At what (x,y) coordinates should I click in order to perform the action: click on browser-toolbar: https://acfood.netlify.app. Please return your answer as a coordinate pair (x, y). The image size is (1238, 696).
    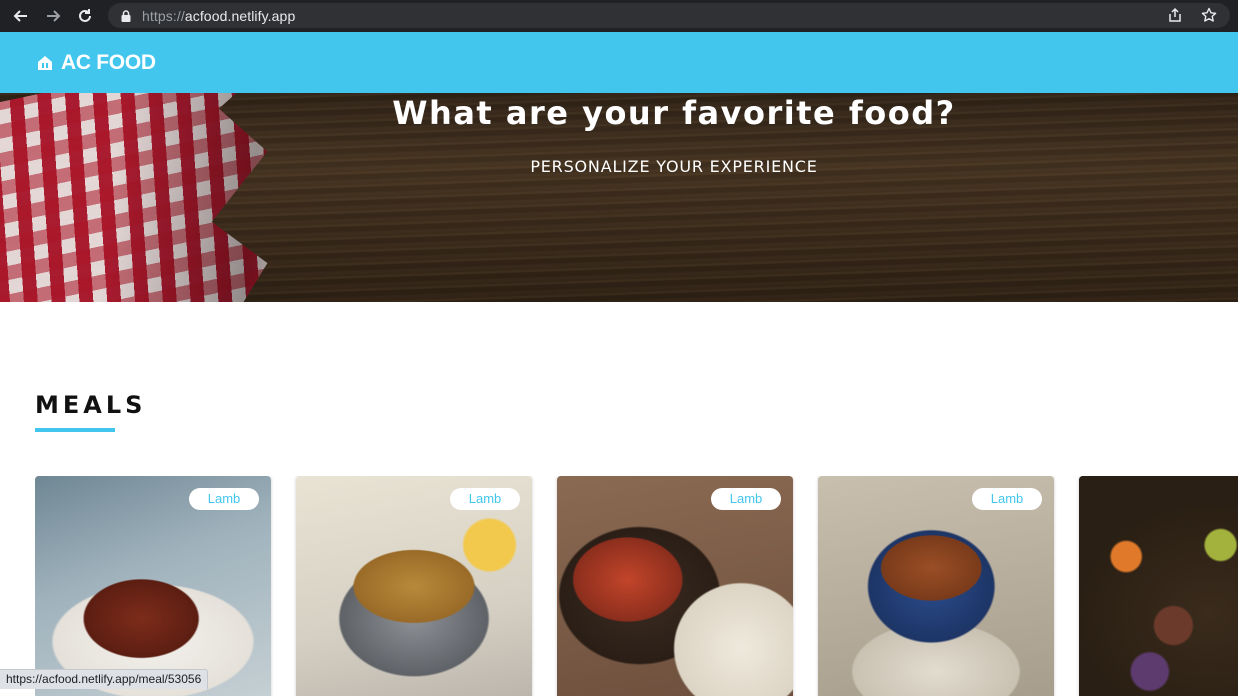
    Looking at the image, I should click on (619, 16).